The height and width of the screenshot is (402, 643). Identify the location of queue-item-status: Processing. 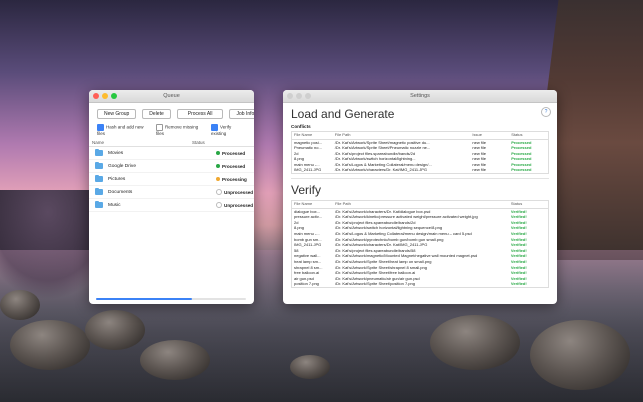
(234, 179).